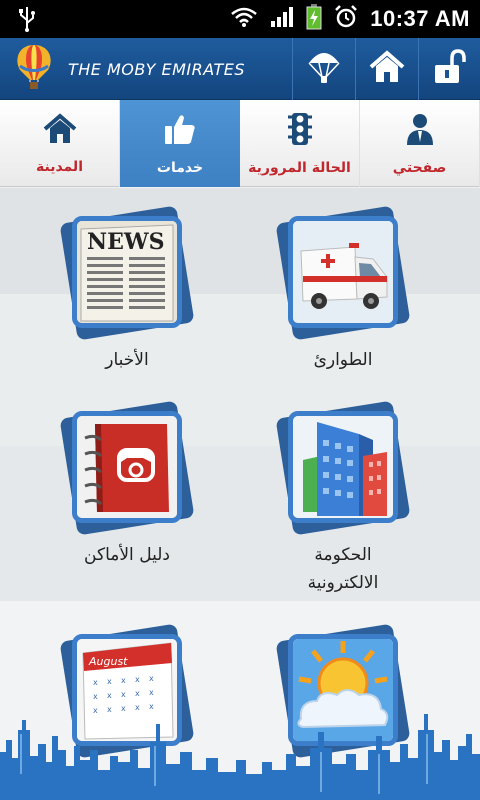  I want to click on tile-places-directory: دليل الأماكن, so click(127, 484).